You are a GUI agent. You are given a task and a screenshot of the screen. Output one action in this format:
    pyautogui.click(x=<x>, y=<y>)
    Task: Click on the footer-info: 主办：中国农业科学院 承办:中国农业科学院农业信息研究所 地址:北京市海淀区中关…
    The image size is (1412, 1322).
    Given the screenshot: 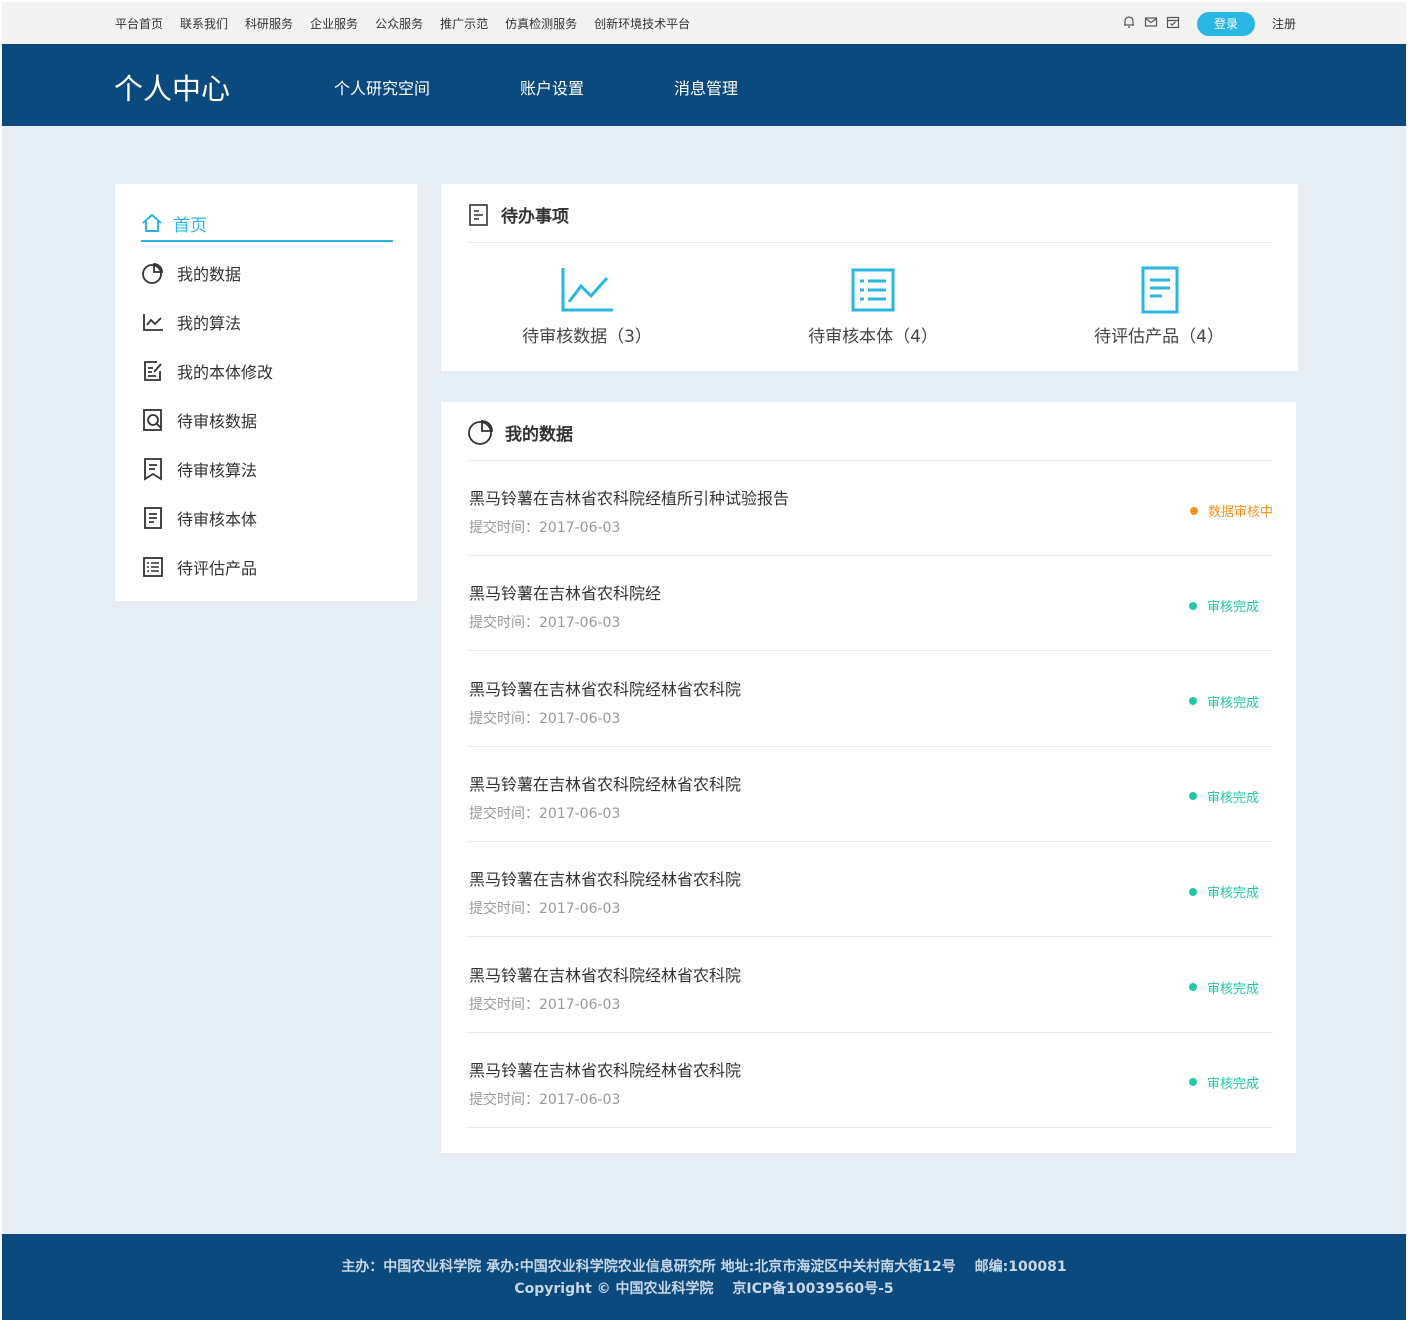 What is the action you would take?
    pyautogui.click(x=704, y=1267)
    